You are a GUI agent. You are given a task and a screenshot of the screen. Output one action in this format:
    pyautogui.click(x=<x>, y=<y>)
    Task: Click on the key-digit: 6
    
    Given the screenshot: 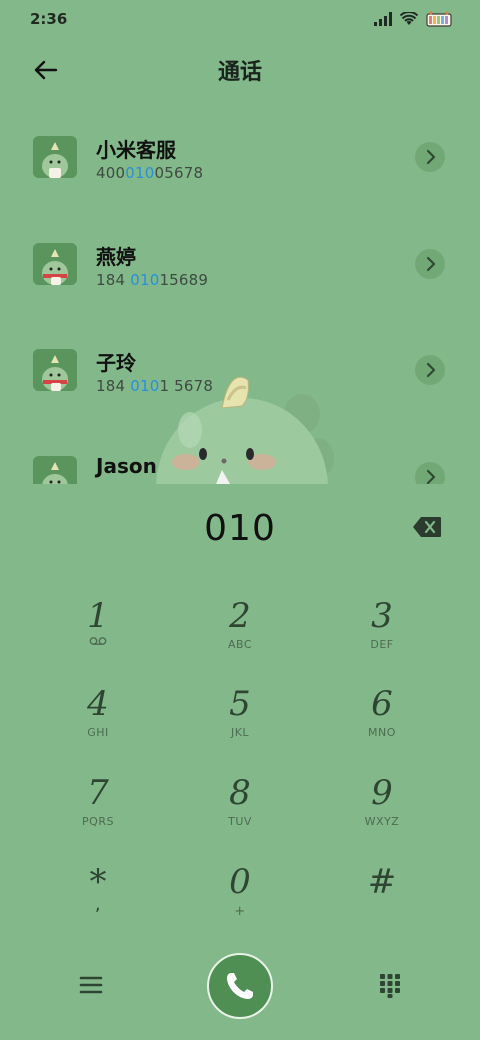 What is the action you would take?
    pyautogui.click(x=382, y=704)
    